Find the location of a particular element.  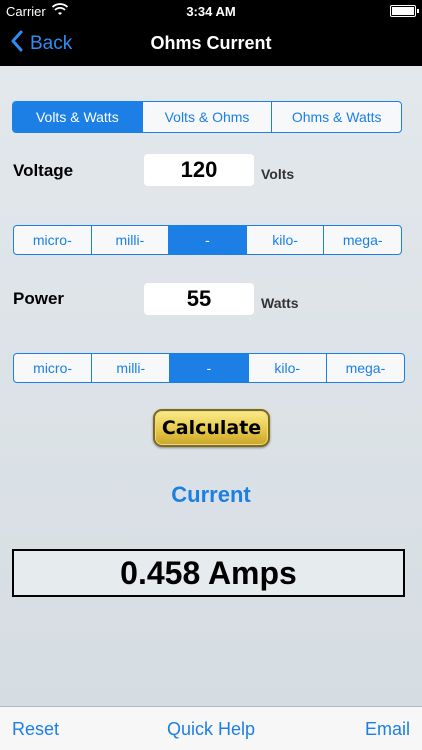

tab-volts-ohms: Volts & Ohms is located at coordinates (208, 117).